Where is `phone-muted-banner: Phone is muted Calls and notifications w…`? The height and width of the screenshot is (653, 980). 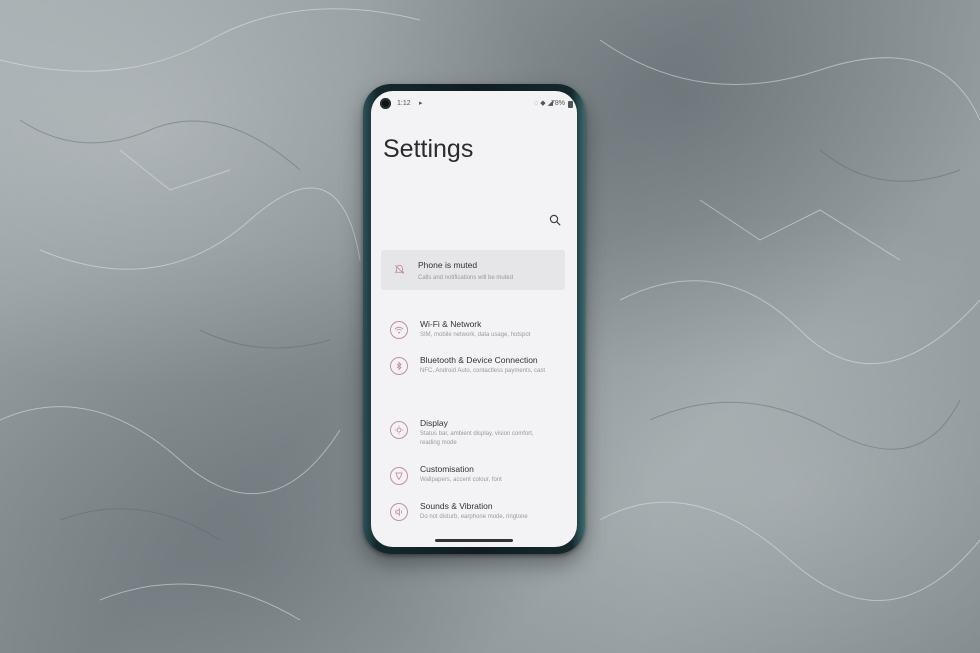 phone-muted-banner: Phone is muted Calls and notifications w… is located at coordinates (473, 270).